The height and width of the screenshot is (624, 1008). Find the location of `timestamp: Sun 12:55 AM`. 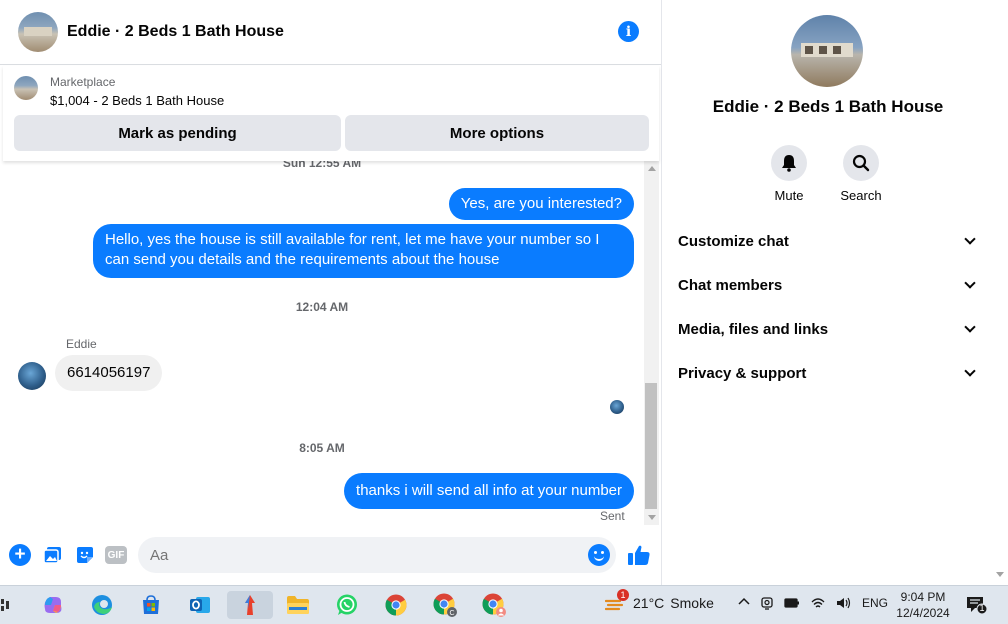

timestamp: Sun 12:55 AM is located at coordinates (322, 165).